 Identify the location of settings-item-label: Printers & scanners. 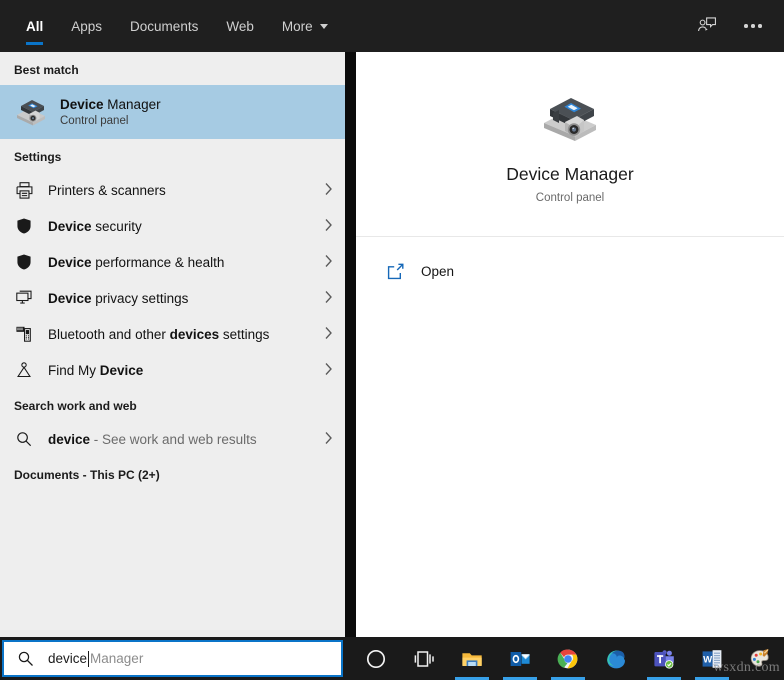
(107, 190).